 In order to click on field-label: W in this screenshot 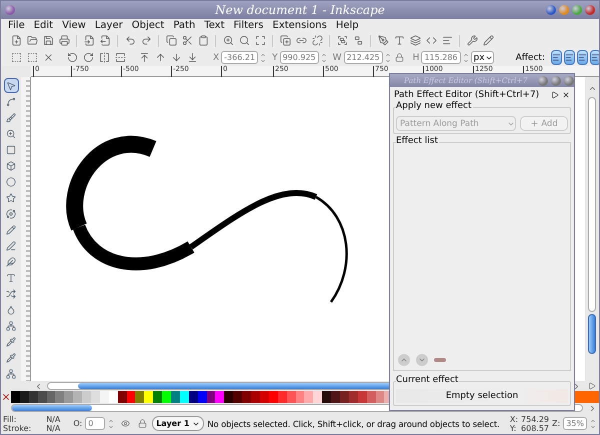, I will do `click(337, 57)`.